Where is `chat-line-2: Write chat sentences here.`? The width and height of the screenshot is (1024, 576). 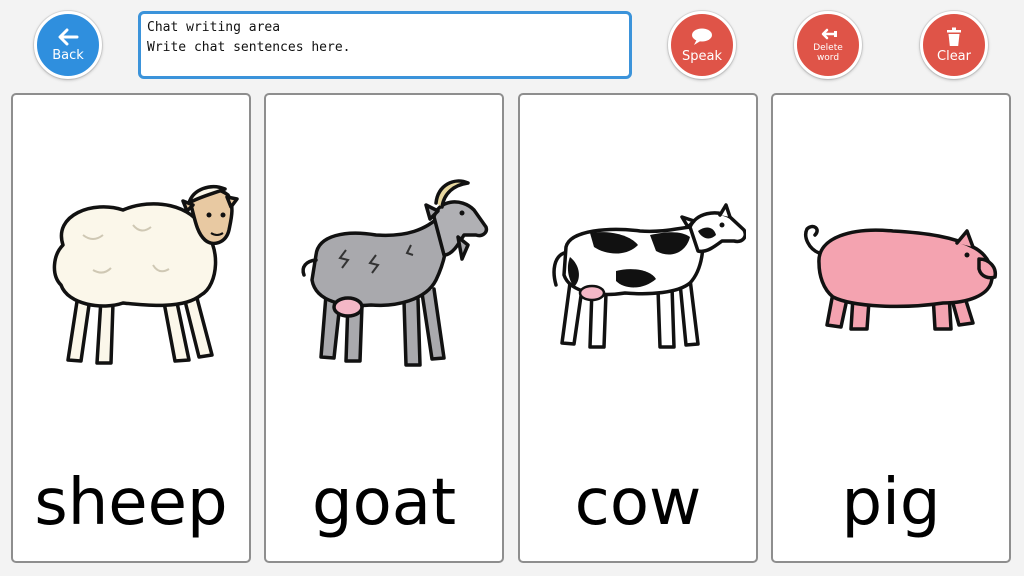
chat-line-2: Write chat sentences here. is located at coordinates (249, 47).